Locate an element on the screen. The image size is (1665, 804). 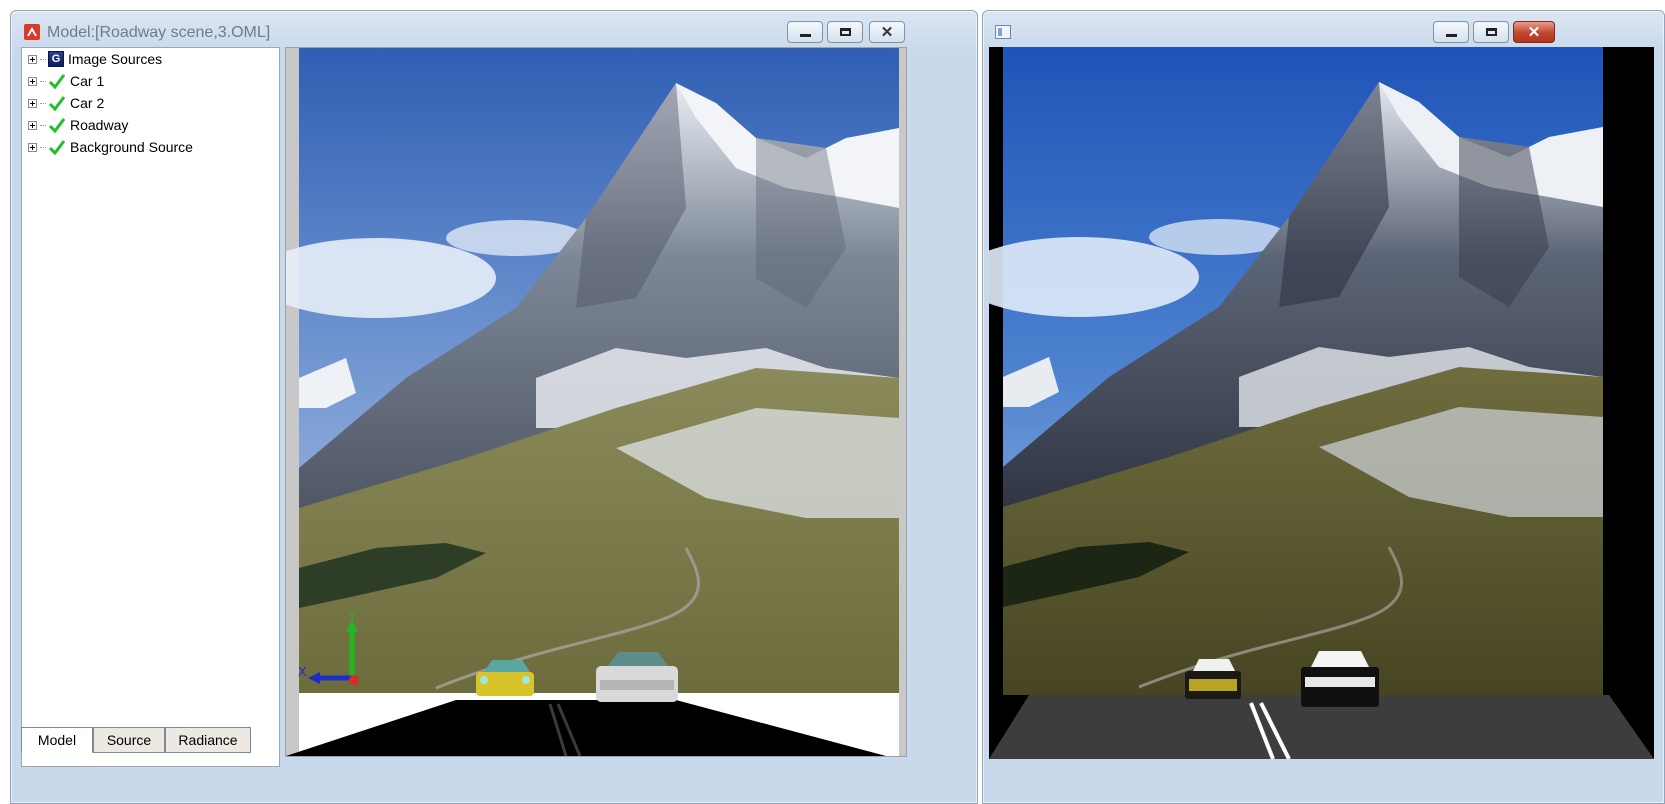
axis-label-y: Y is located at coordinates (352, 615).